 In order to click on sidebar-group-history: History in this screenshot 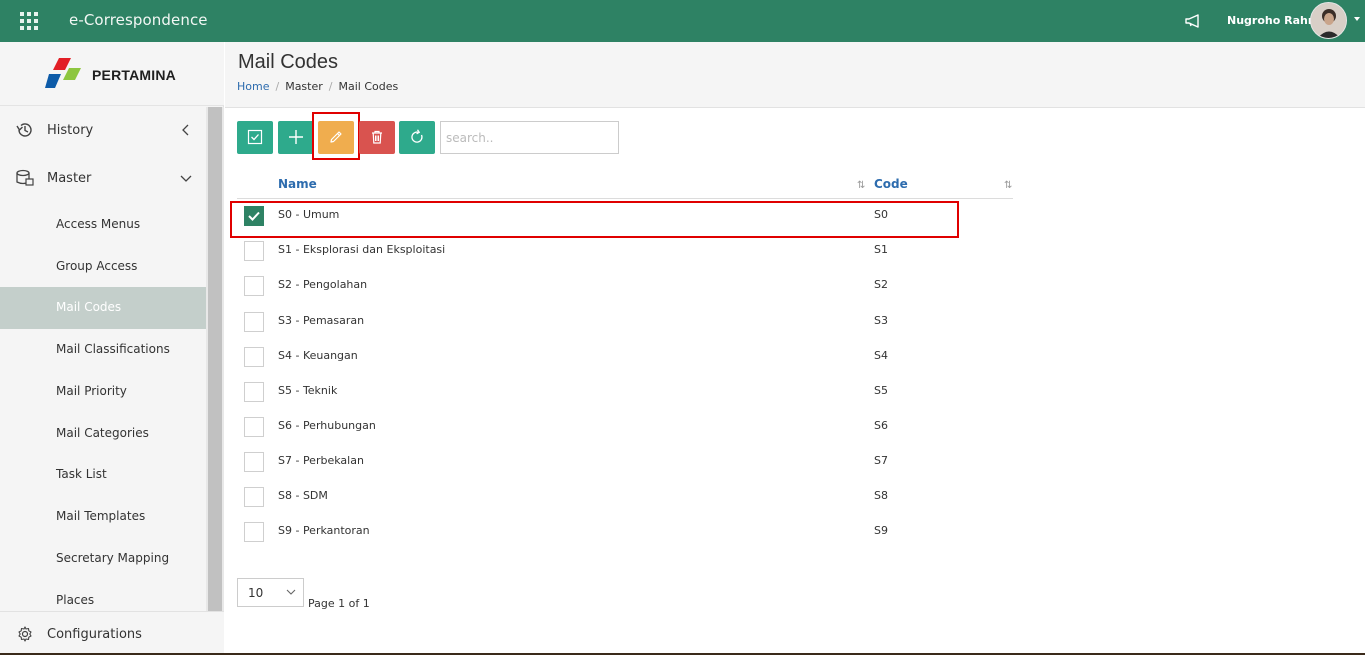, I will do `click(103, 130)`.